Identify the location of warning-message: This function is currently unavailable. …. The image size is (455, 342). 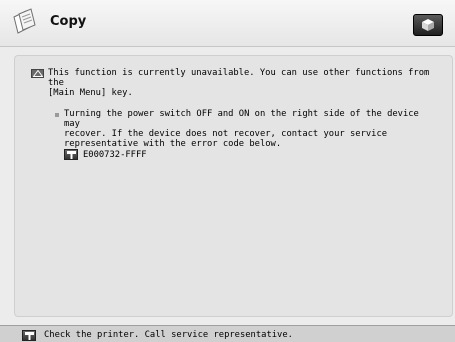
(239, 83).